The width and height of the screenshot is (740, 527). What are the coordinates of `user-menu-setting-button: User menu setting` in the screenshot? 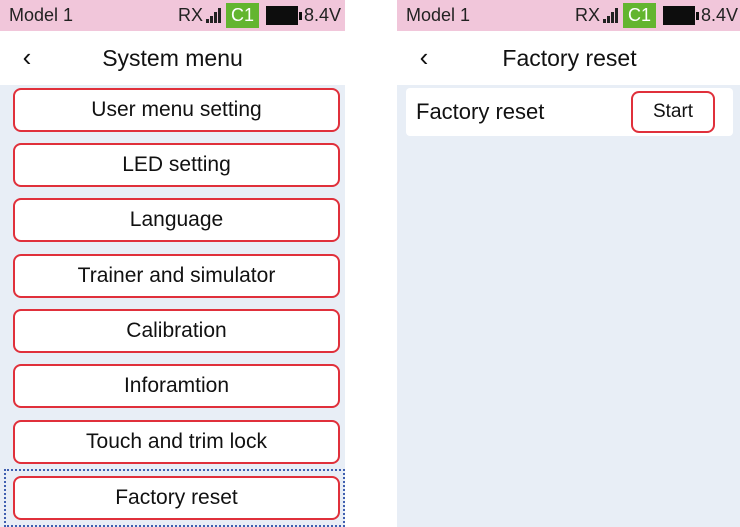 It's located at (176, 110).